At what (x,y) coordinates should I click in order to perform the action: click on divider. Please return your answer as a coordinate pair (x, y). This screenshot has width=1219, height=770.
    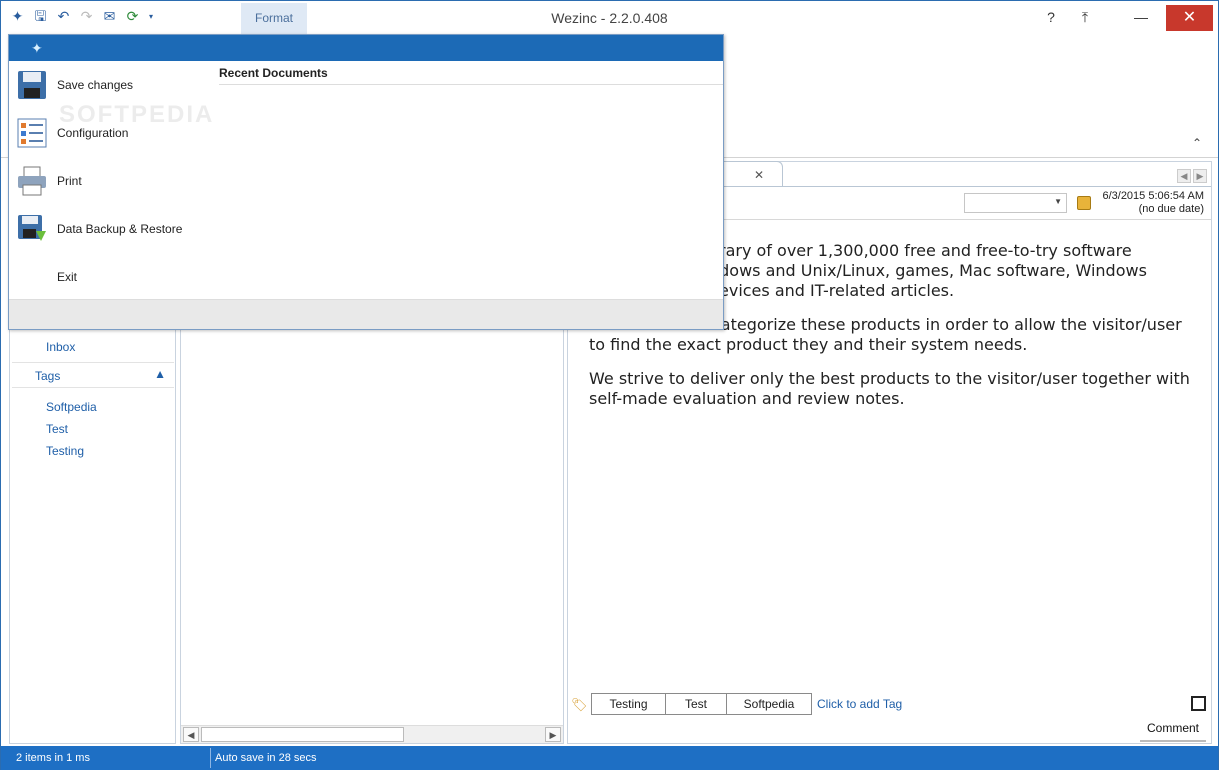
    Looking at the image, I should click on (967, 219).